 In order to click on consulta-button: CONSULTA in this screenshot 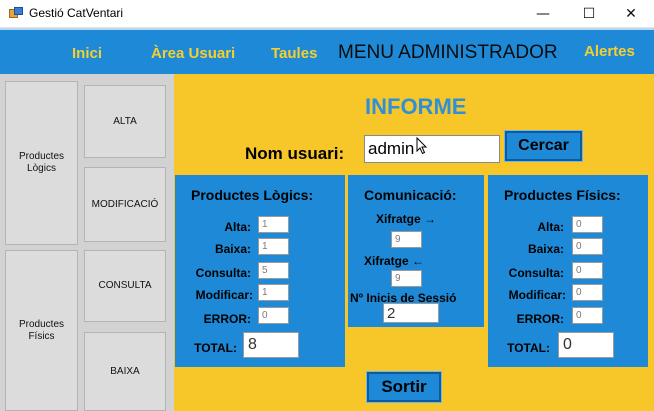, I will do `click(125, 286)`.